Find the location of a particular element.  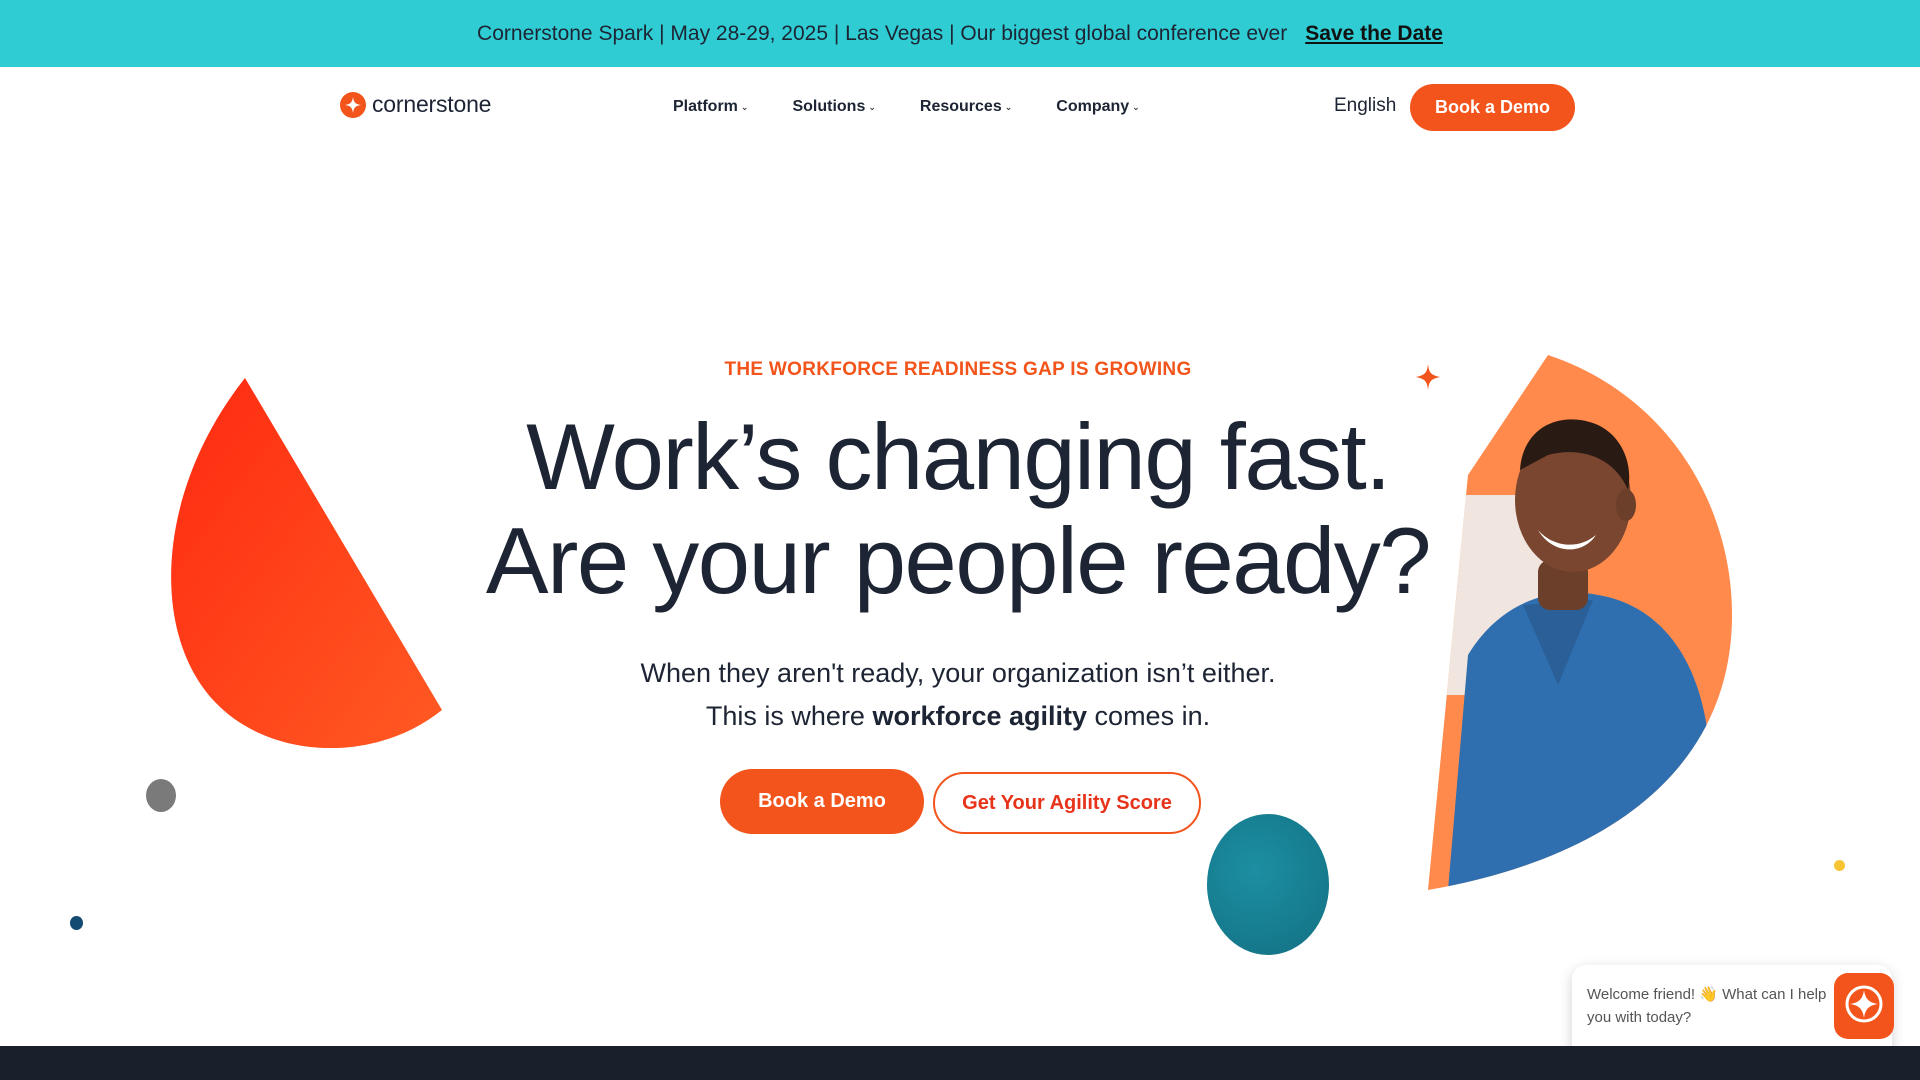

language-selector: English is located at coordinates (1365, 106).